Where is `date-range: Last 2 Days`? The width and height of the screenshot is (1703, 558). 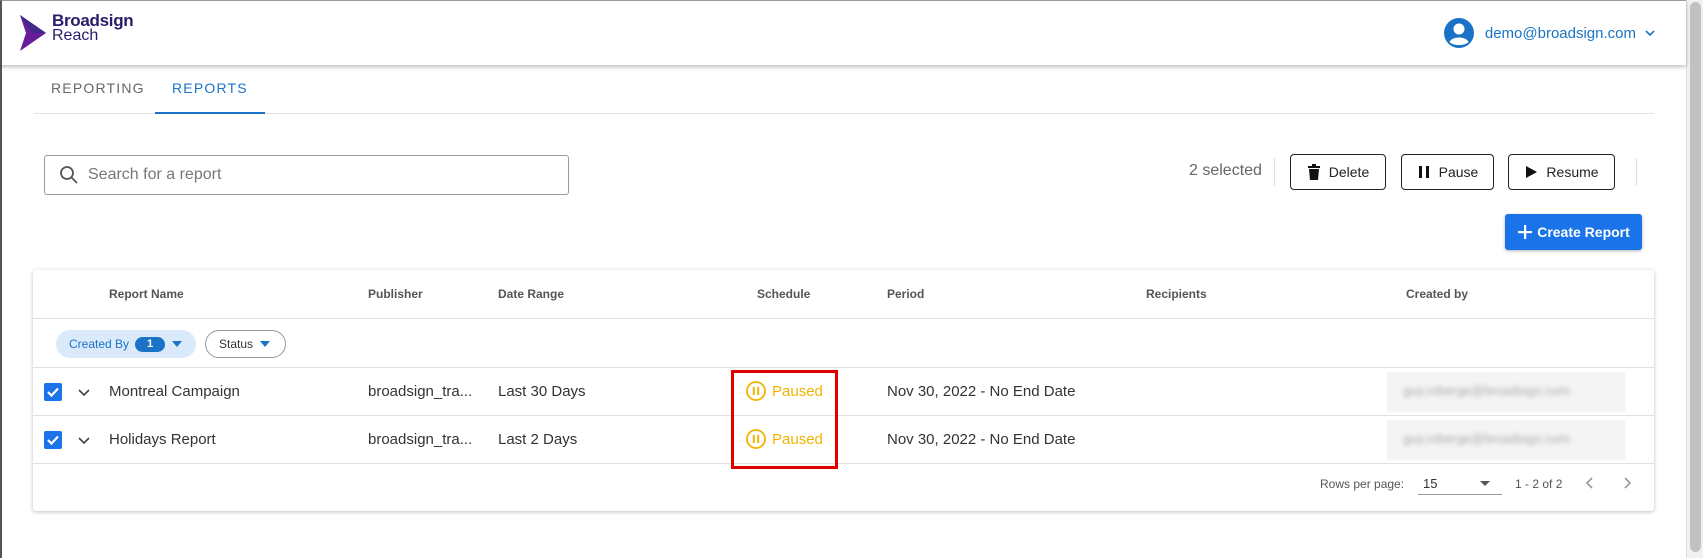 date-range: Last 2 Days is located at coordinates (538, 439).